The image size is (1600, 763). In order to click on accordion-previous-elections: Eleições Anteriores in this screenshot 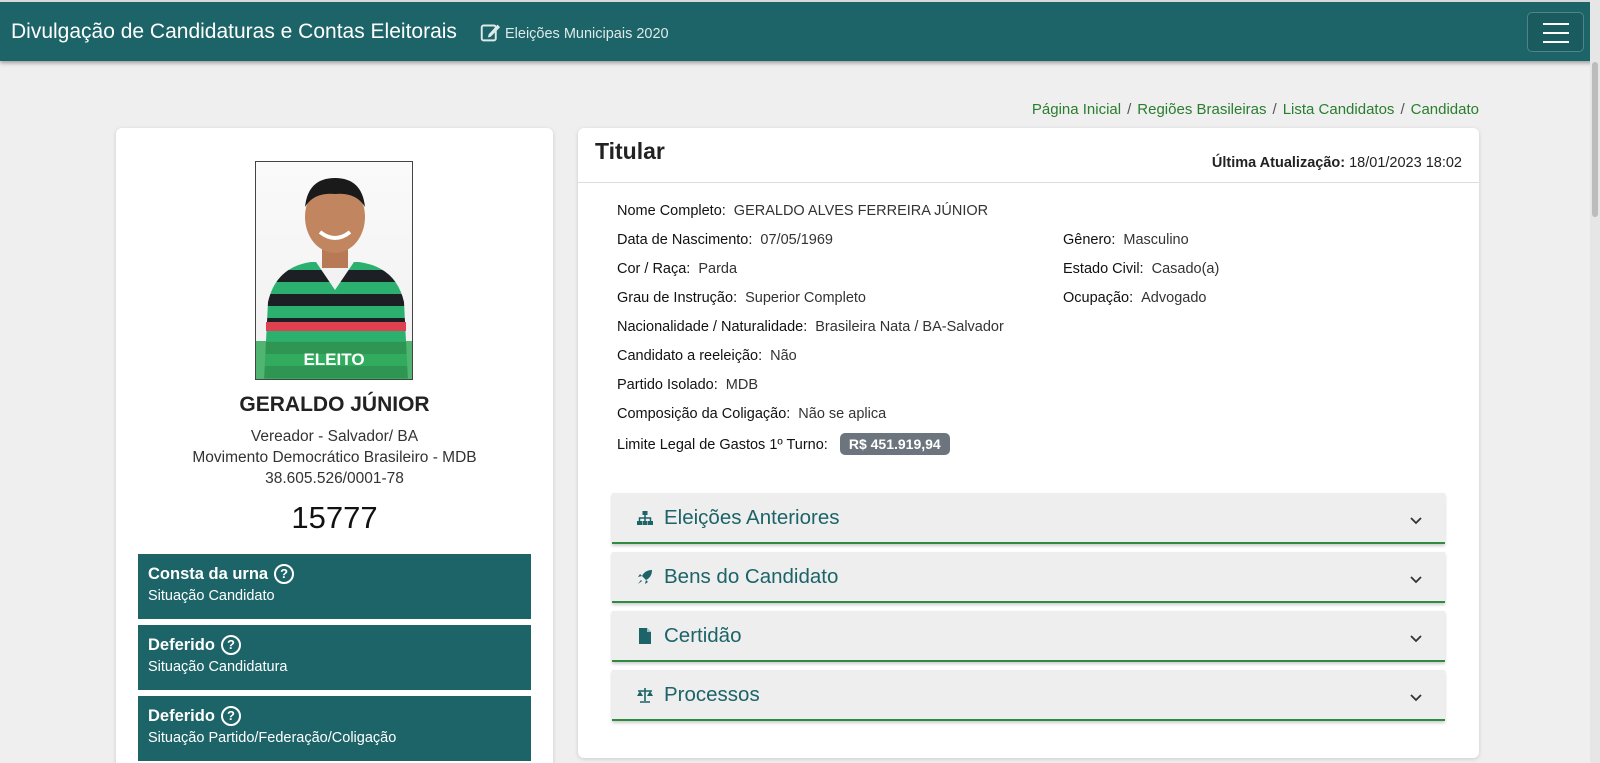, I will do `click(1028, 518)`.